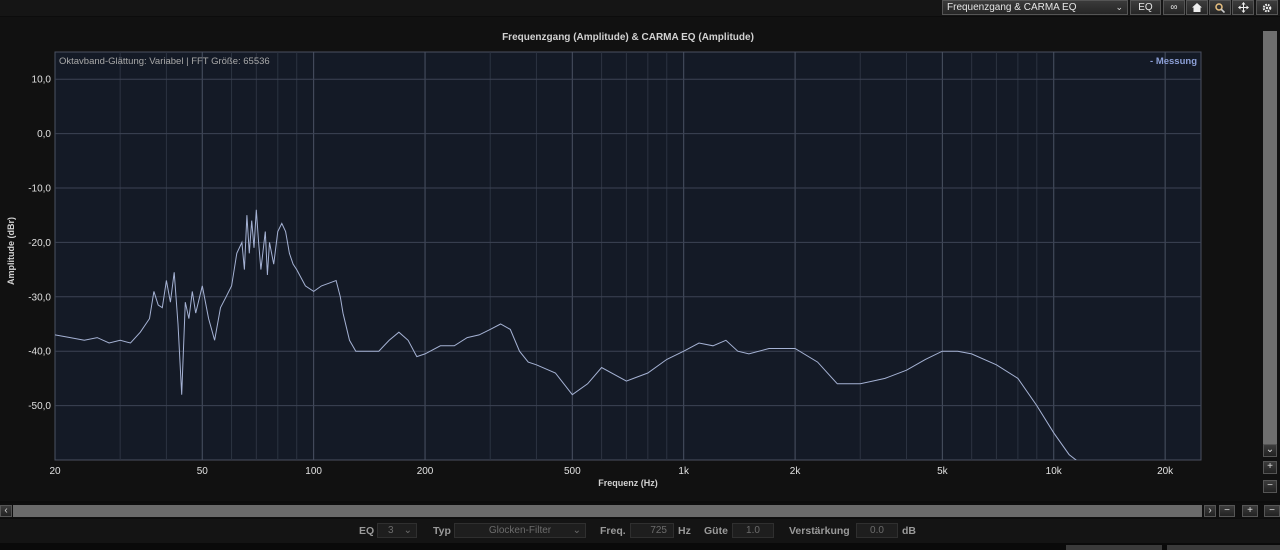 The image size is (1280, 550). What do you see at coordinates (39, 297) in the screenshot?
I see `y-tick-label: -30,0` at bounding box center [39, 297].